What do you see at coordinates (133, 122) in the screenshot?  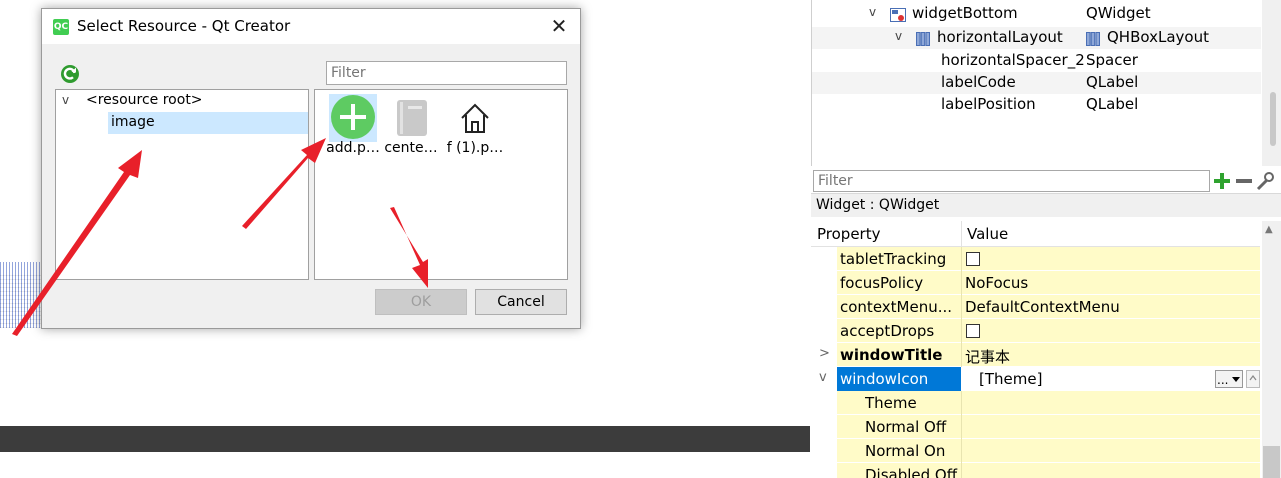 I see `tree-item-label: image` at bounding box center [133, 122].